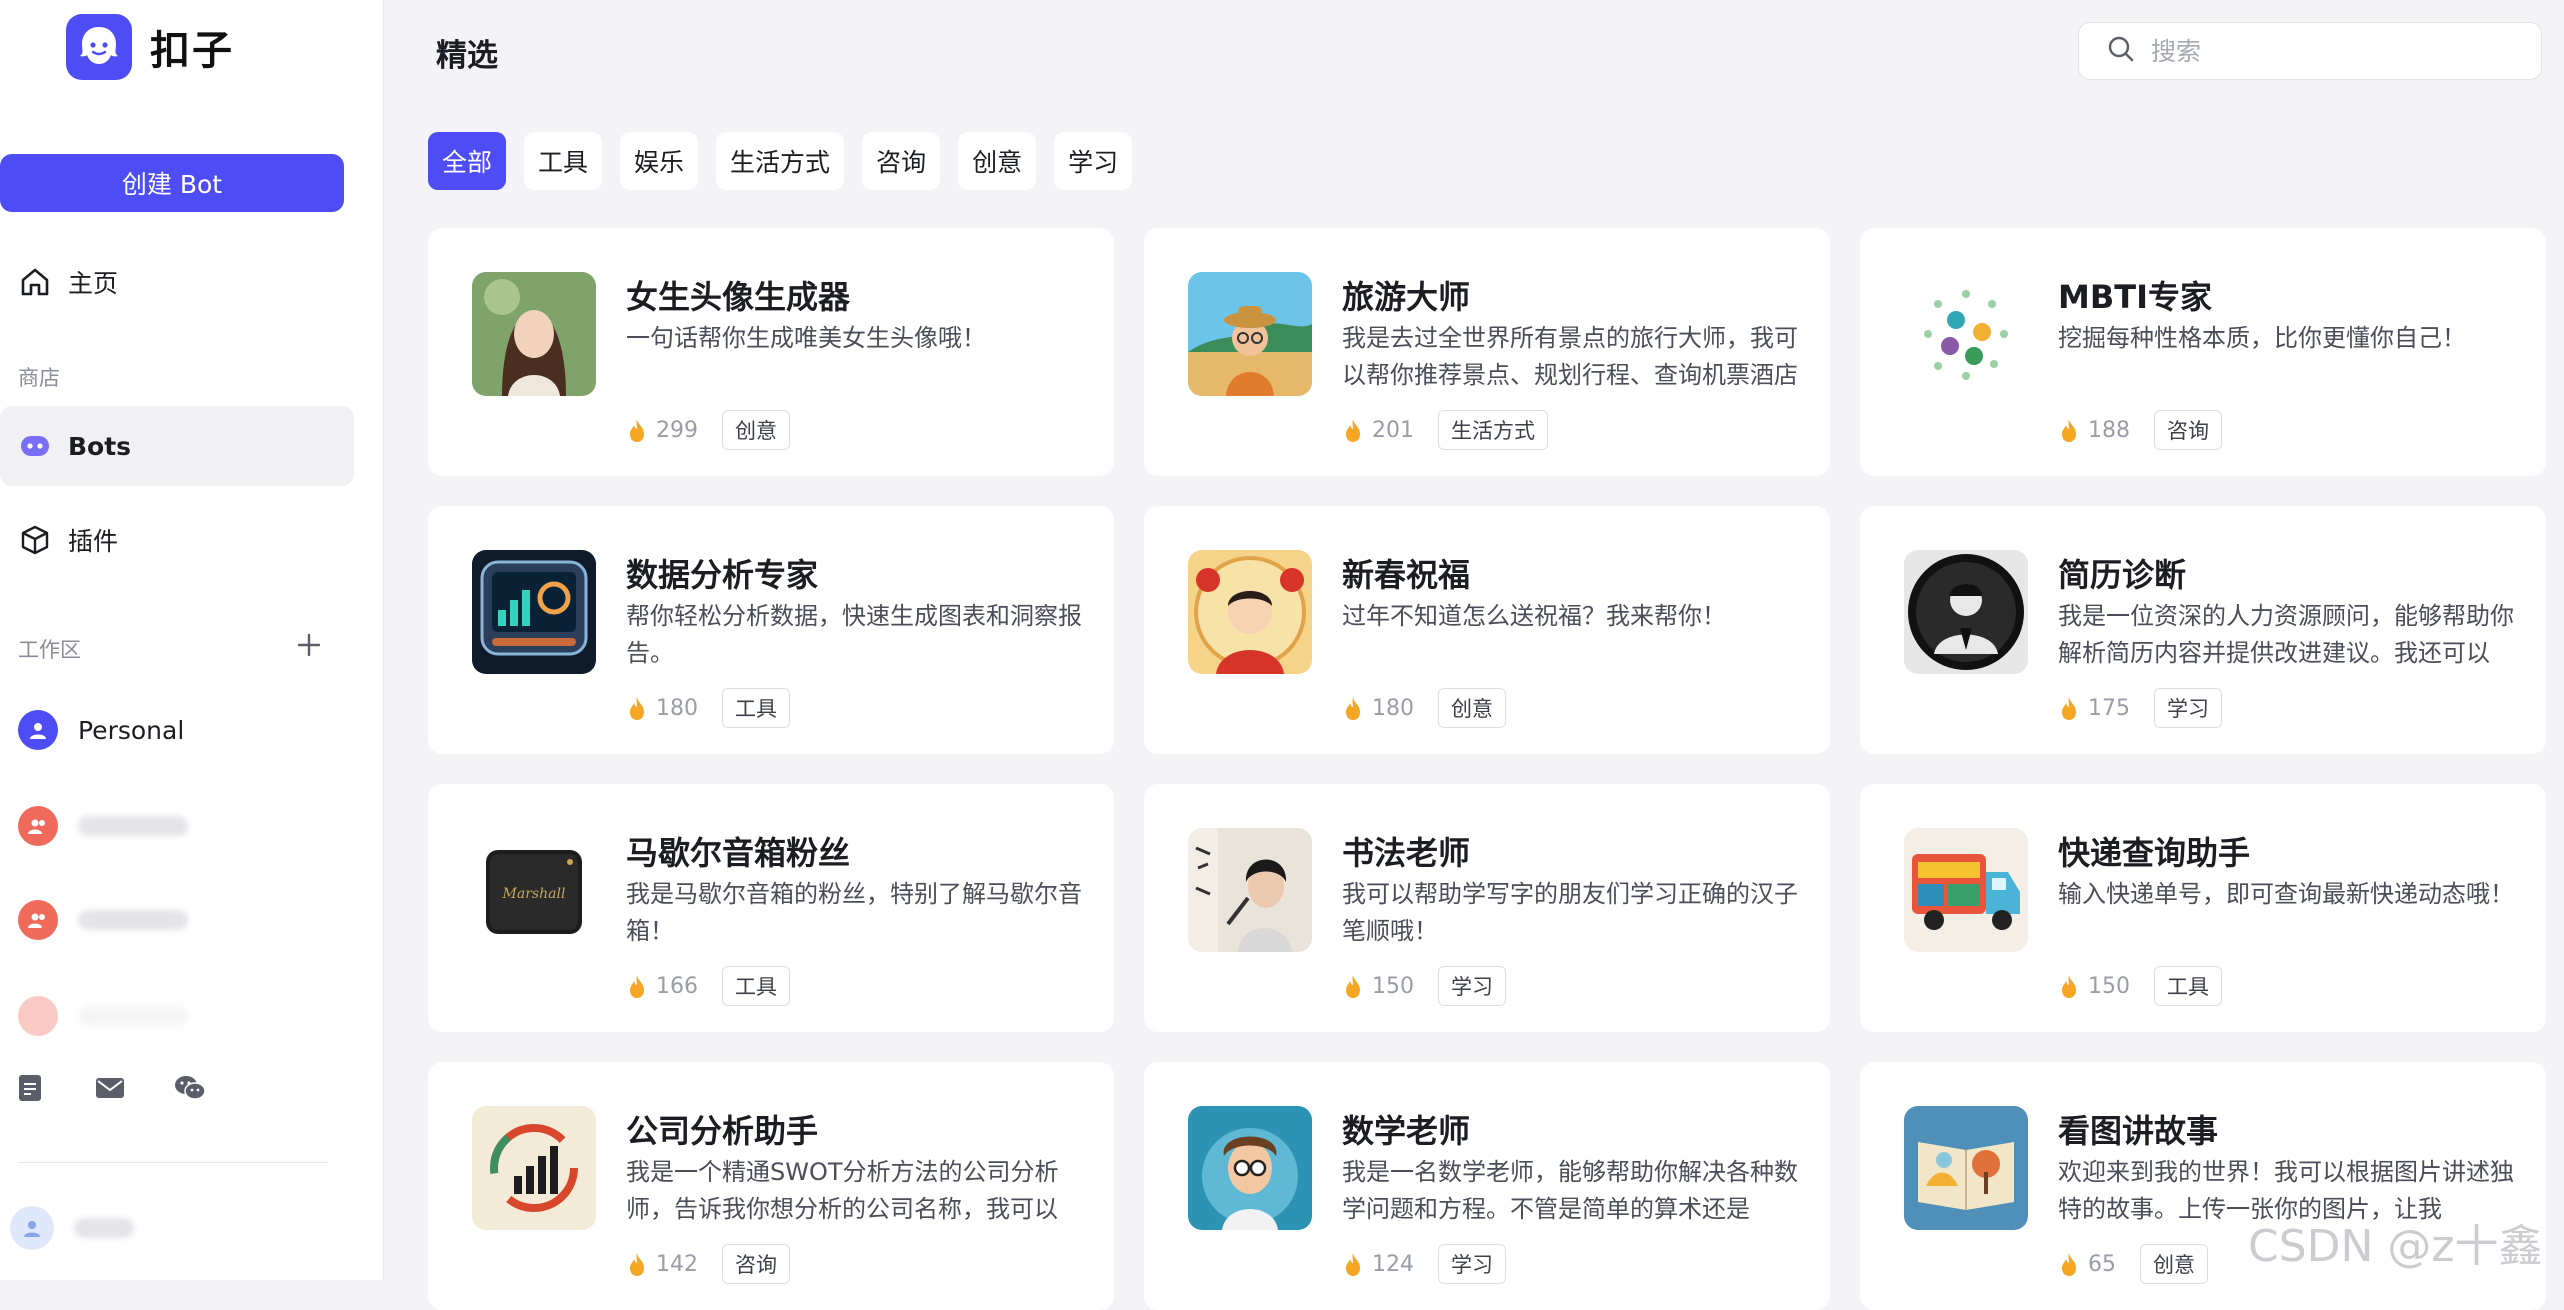  Describe the element at coordinates (100, 446) in the screenshot. I see `sidebar-item-label: Bots` at that location.